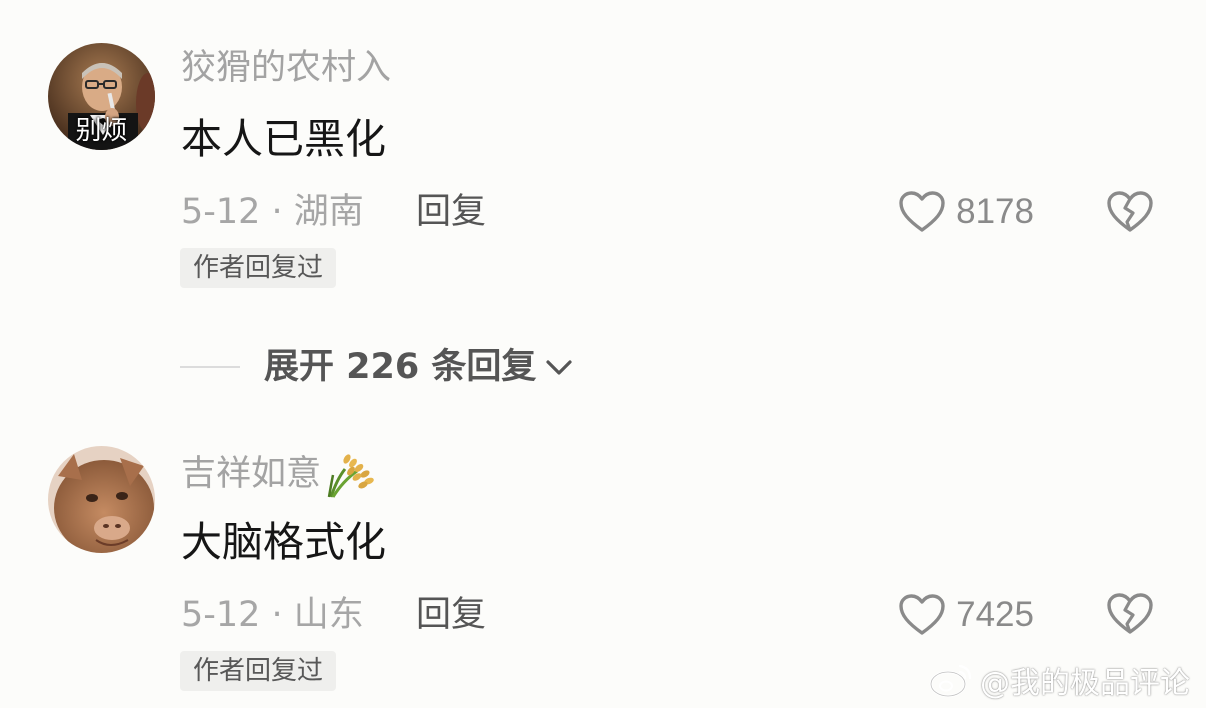  Describe the element at coordinates (350, 476) in the screenshot. I see `rice-ear-emoji` at that location.